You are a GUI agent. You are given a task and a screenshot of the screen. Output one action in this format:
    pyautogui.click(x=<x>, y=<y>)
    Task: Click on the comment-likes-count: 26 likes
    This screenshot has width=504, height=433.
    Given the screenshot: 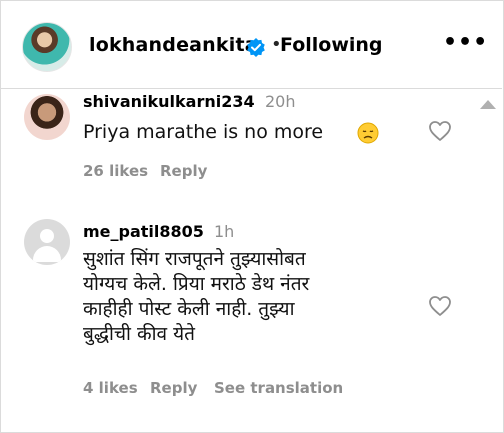 What is the action you would take?
    pyautogui.click(x=115, y=171)
    